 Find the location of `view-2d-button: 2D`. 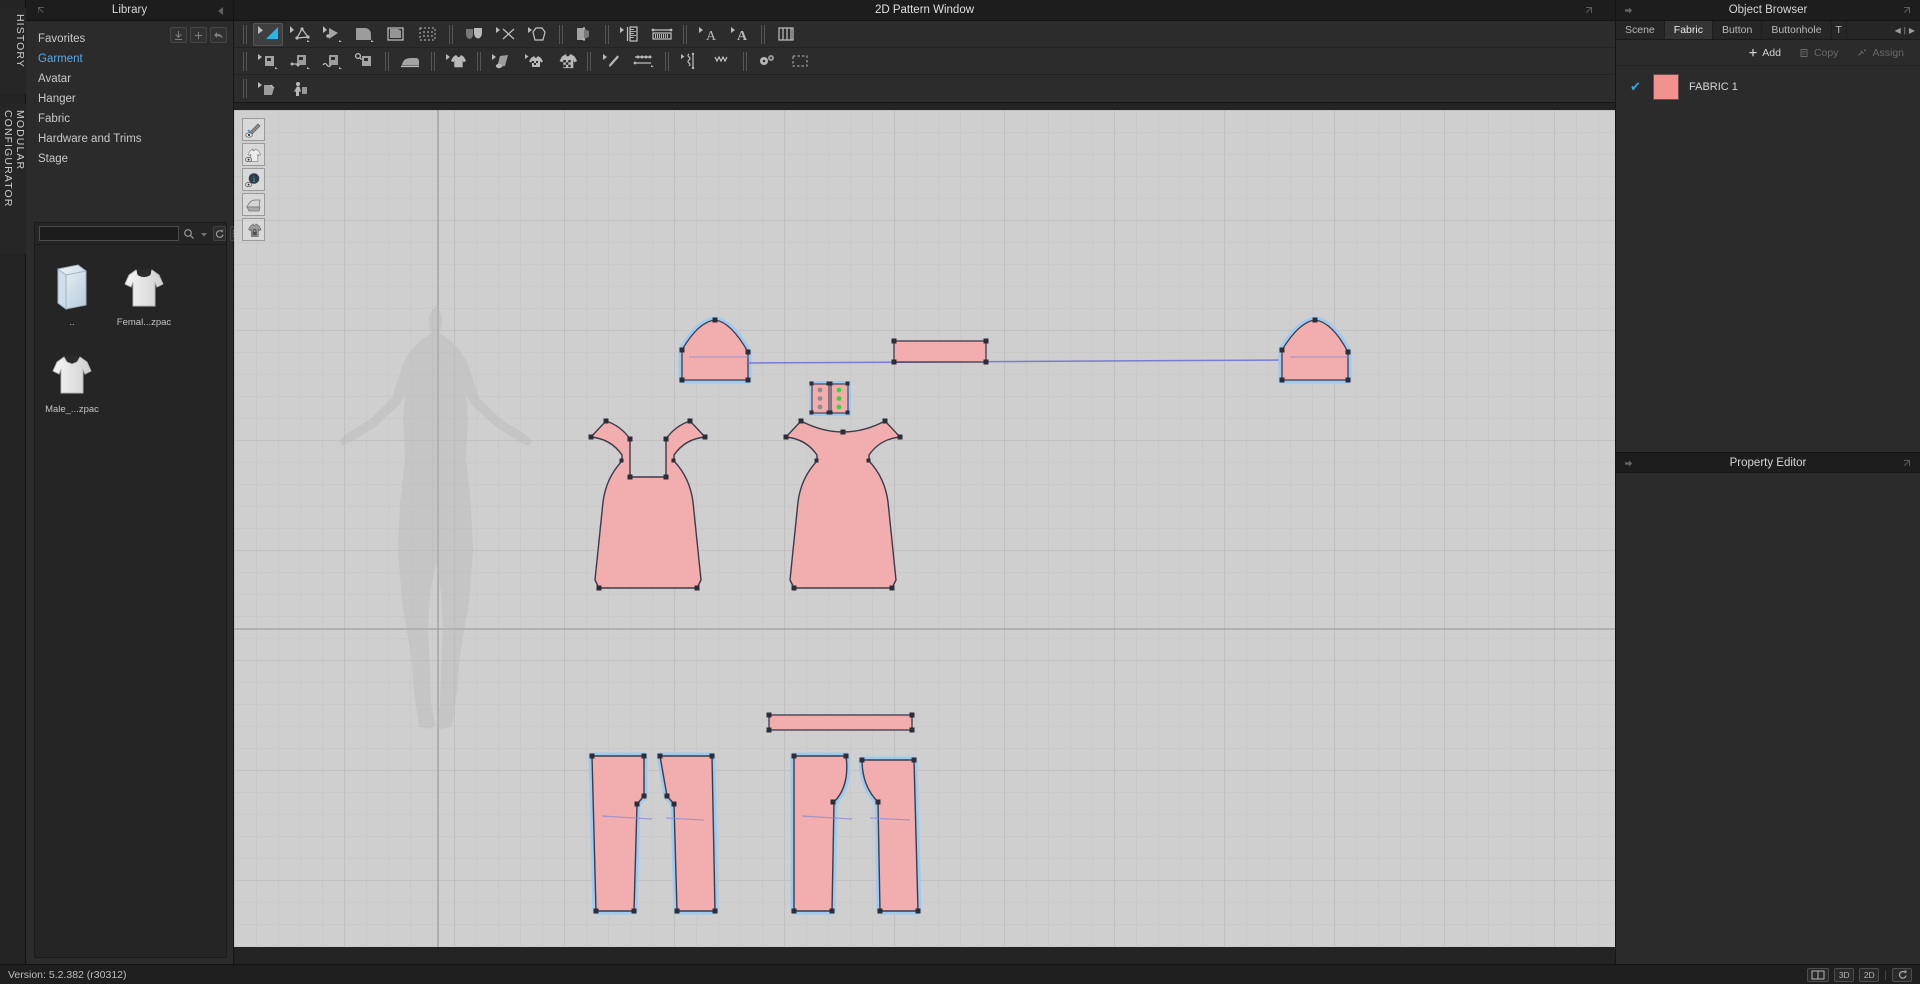

view-2d-button: 2D is located at coordinates (1869, 974).